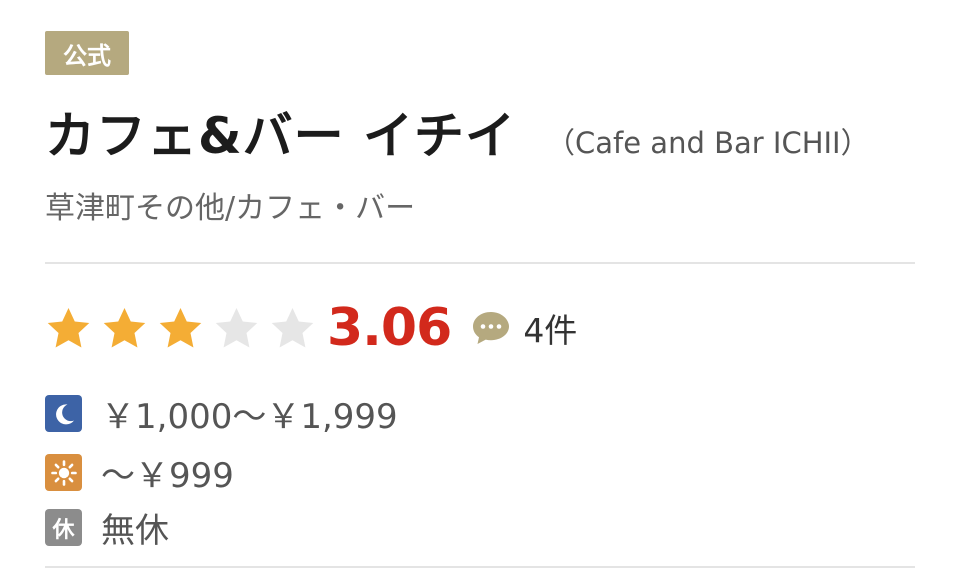 The width and height of the screenshot is (960, 578). I want to click on area-genre: 草津町その他/カフェ・バー, so click(230, 205).